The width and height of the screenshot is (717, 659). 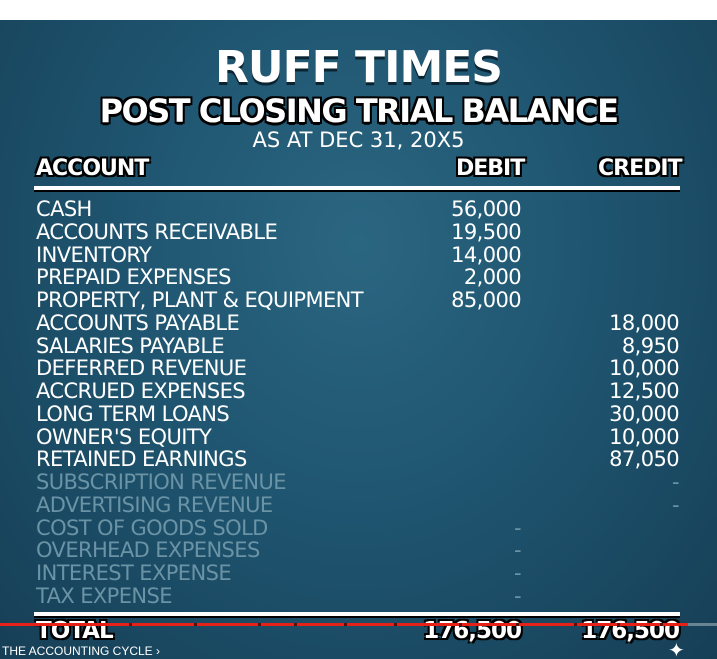 I want to click on chapter-title: THE ACCOUNTING CYCLE, so click(x=77, y=651).